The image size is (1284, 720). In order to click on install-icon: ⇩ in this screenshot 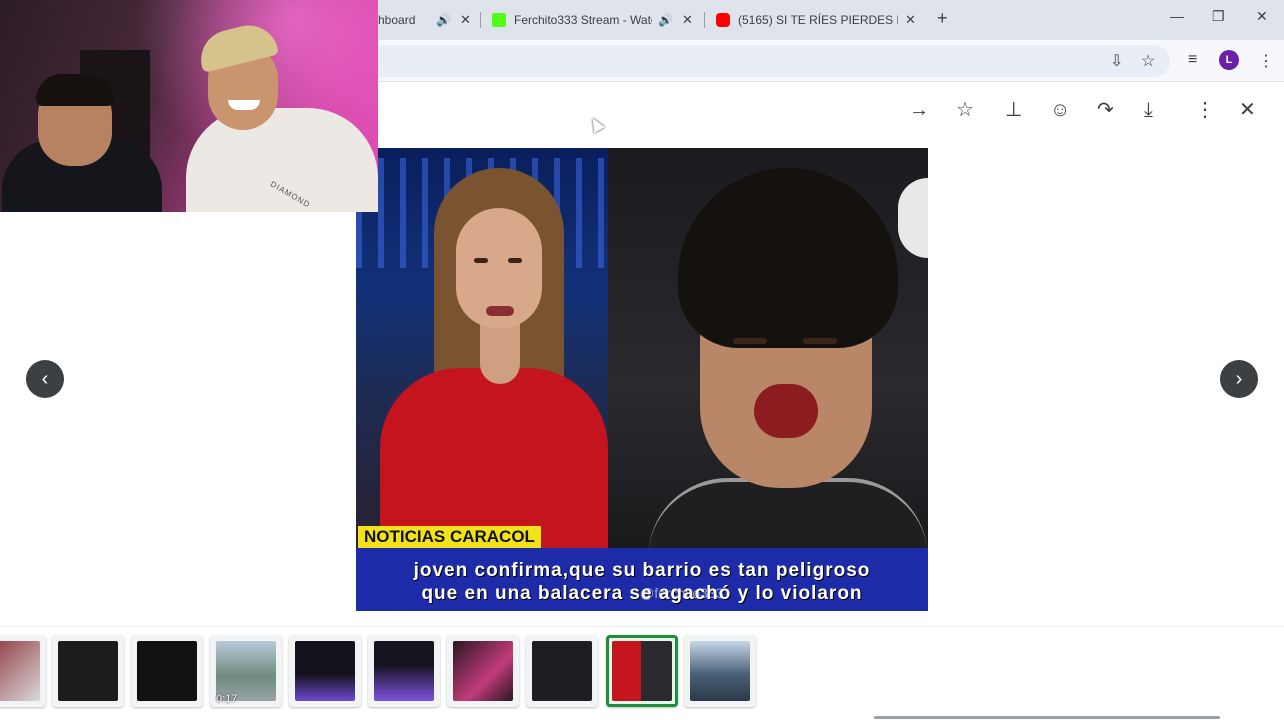, I will do `click(1116, 61)`.